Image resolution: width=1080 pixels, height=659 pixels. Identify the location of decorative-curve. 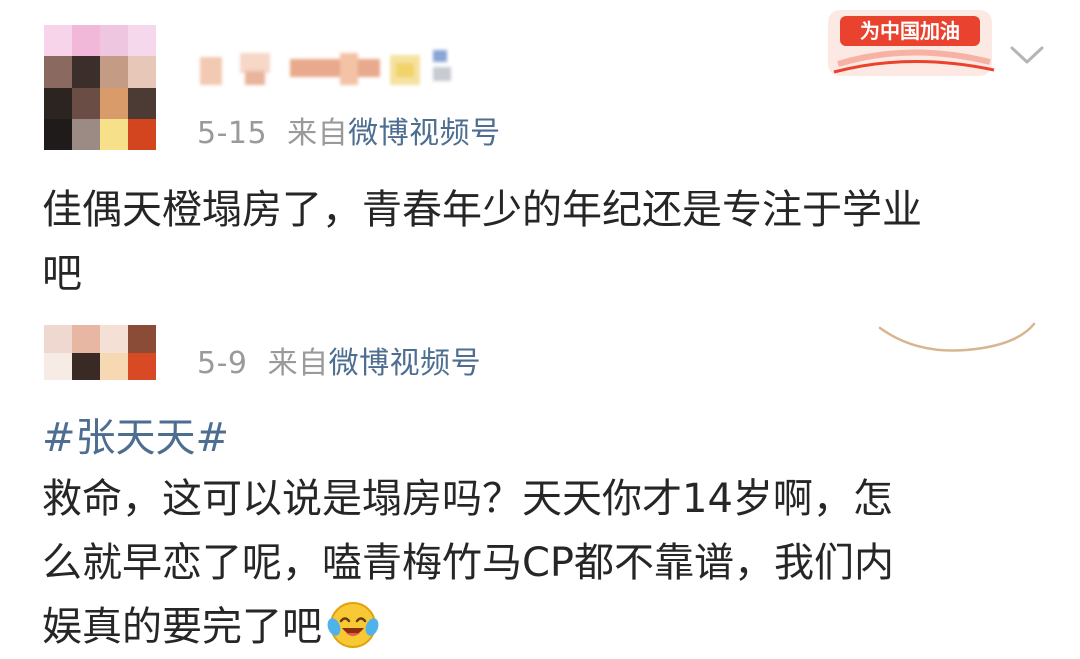
(957, 337).